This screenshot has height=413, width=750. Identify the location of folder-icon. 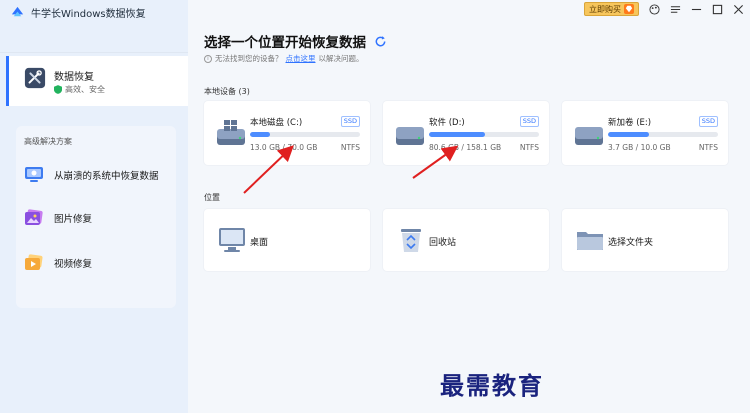
(590, 241).